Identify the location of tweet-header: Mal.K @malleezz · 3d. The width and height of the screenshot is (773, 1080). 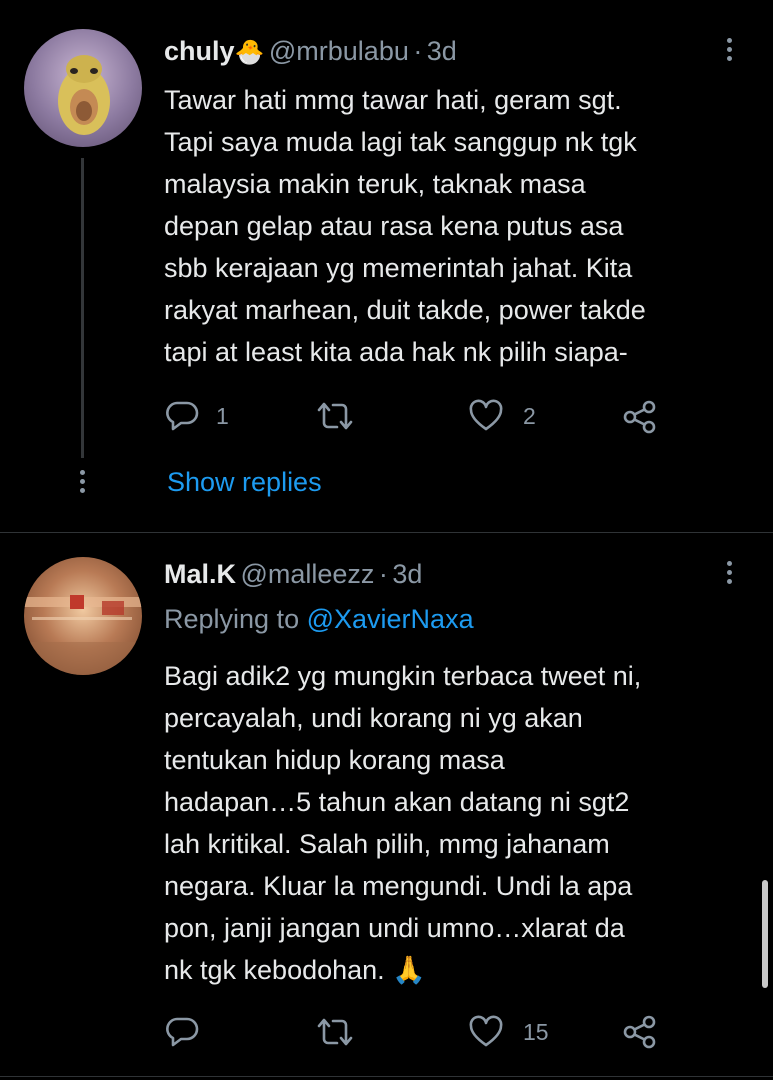
(293, 574).